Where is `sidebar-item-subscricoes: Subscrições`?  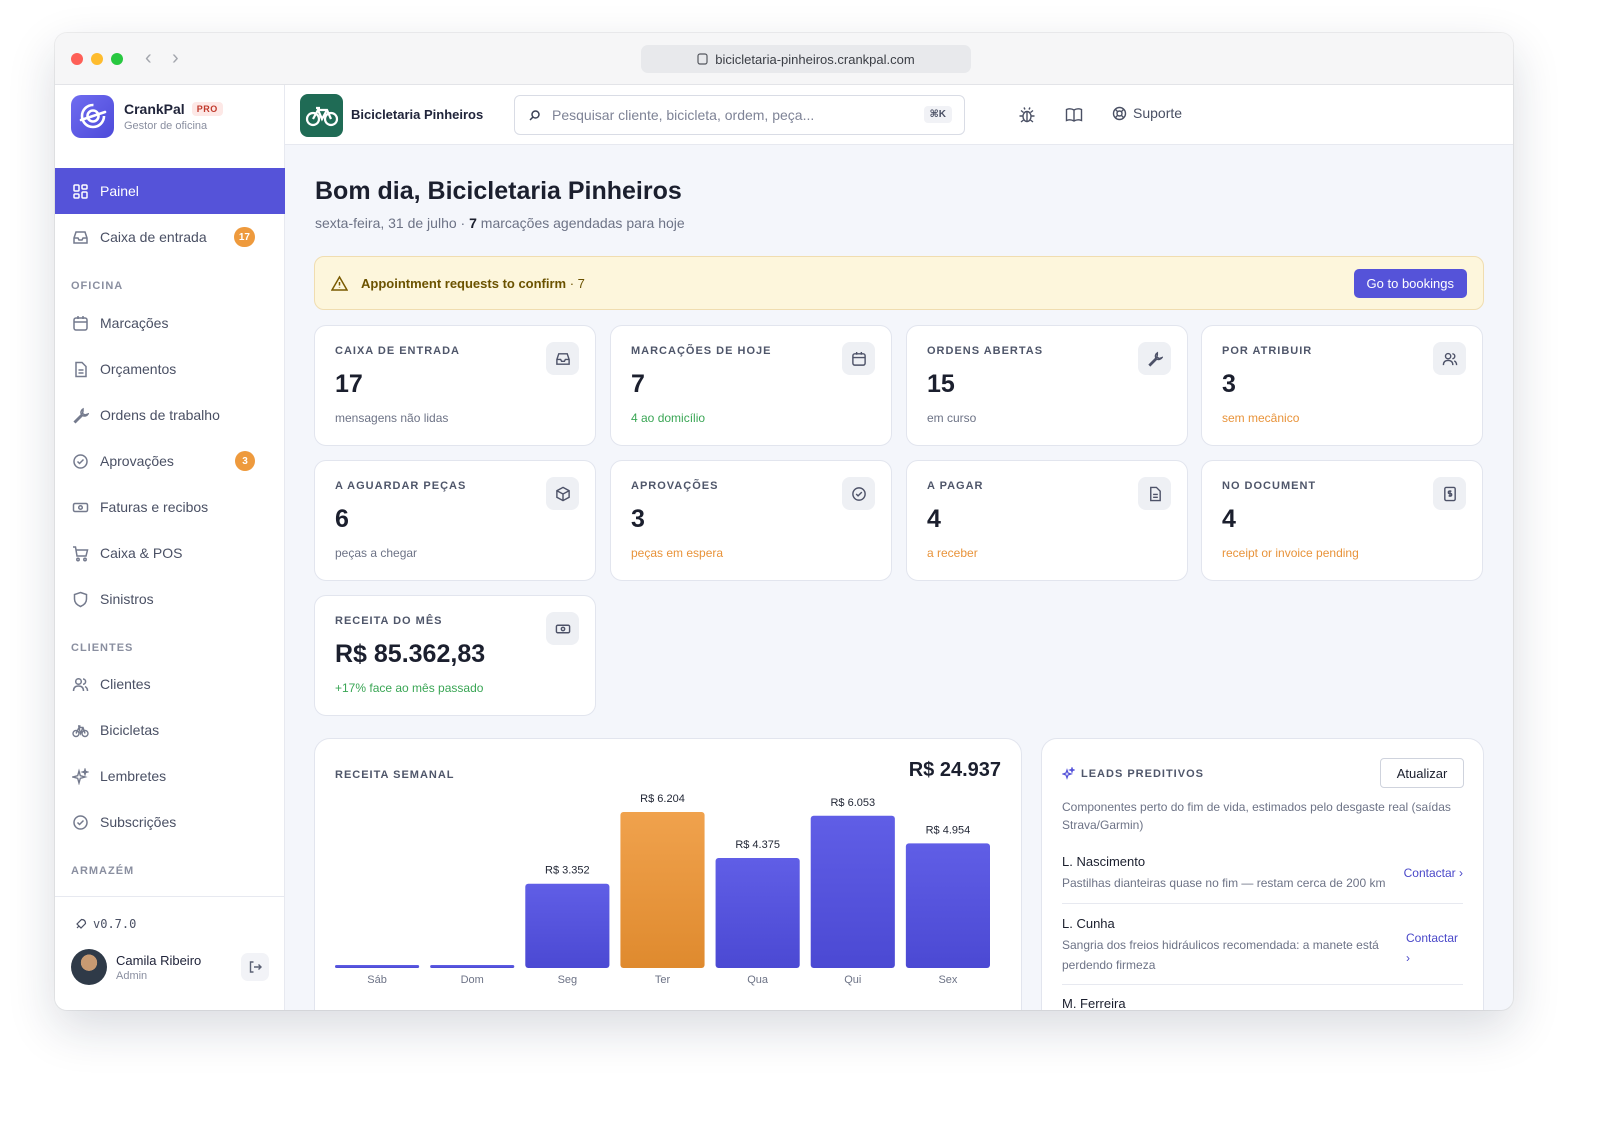 sidebar-item-subscricoes: Subscrições is located at coordinates (170, 822).